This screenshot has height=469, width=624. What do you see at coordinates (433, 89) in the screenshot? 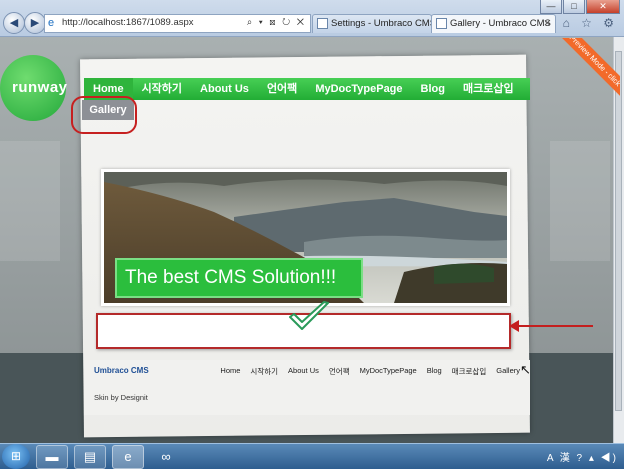
I see `nav-blog: Blog` at bounding box center [433, 89].